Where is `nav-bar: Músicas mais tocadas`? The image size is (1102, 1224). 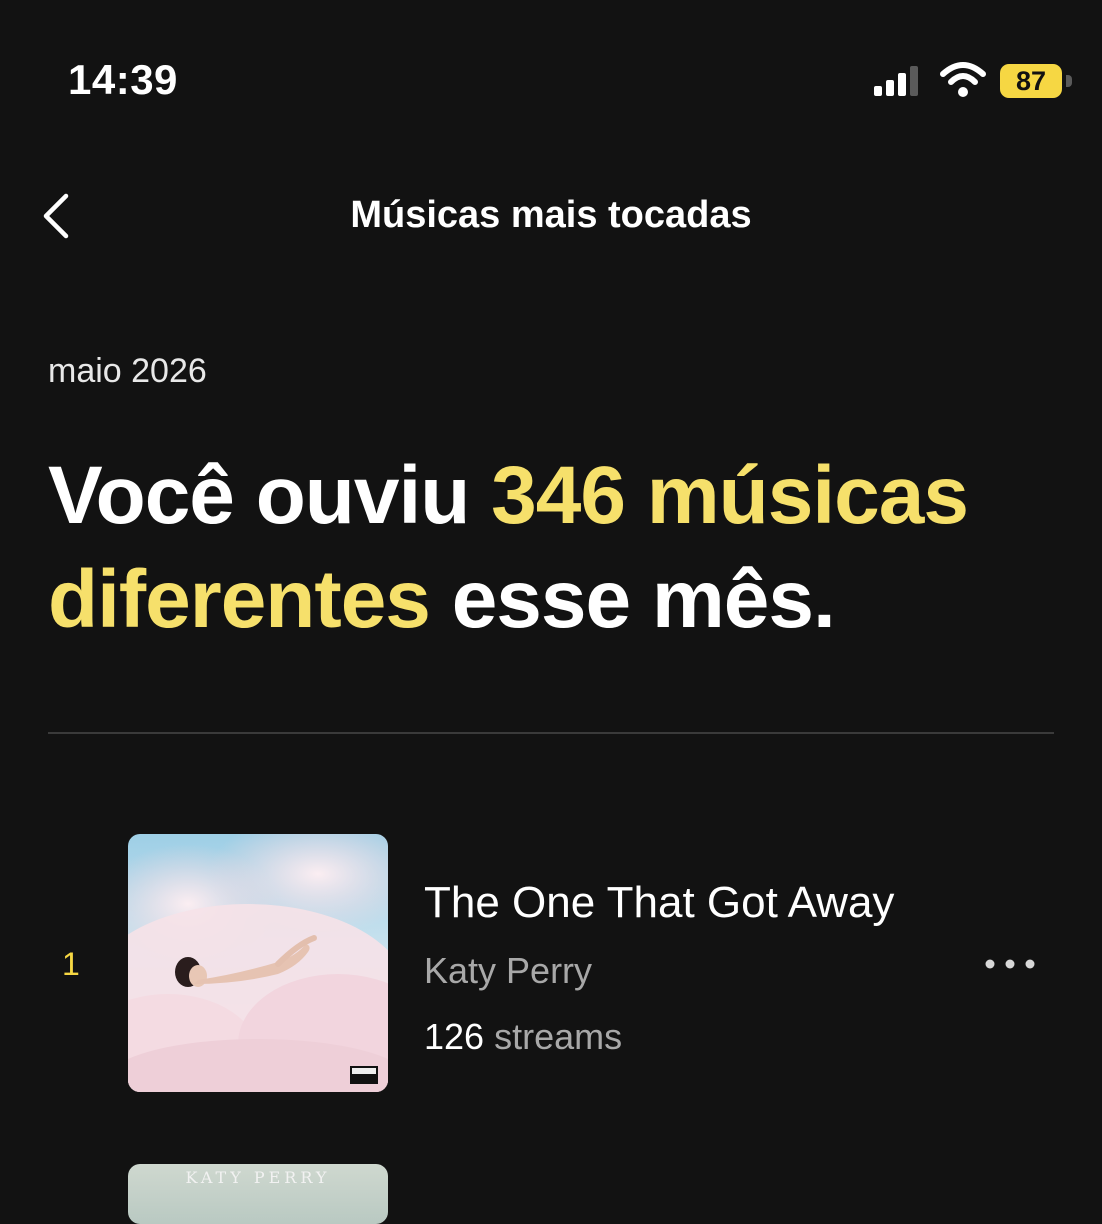
nav-bar: Músicas mais tocadas is located at coordinates (551, 215).